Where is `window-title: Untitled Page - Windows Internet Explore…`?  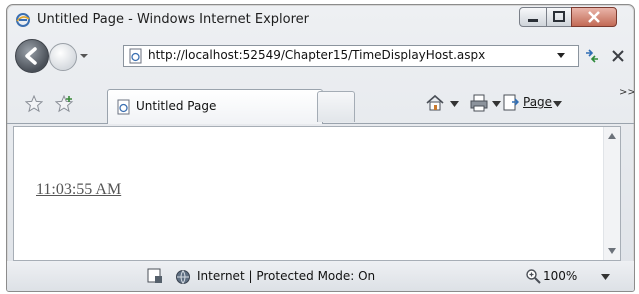 window-title: Untitled Page - Windows Internet Explore… is located at coordinates (173, 19).